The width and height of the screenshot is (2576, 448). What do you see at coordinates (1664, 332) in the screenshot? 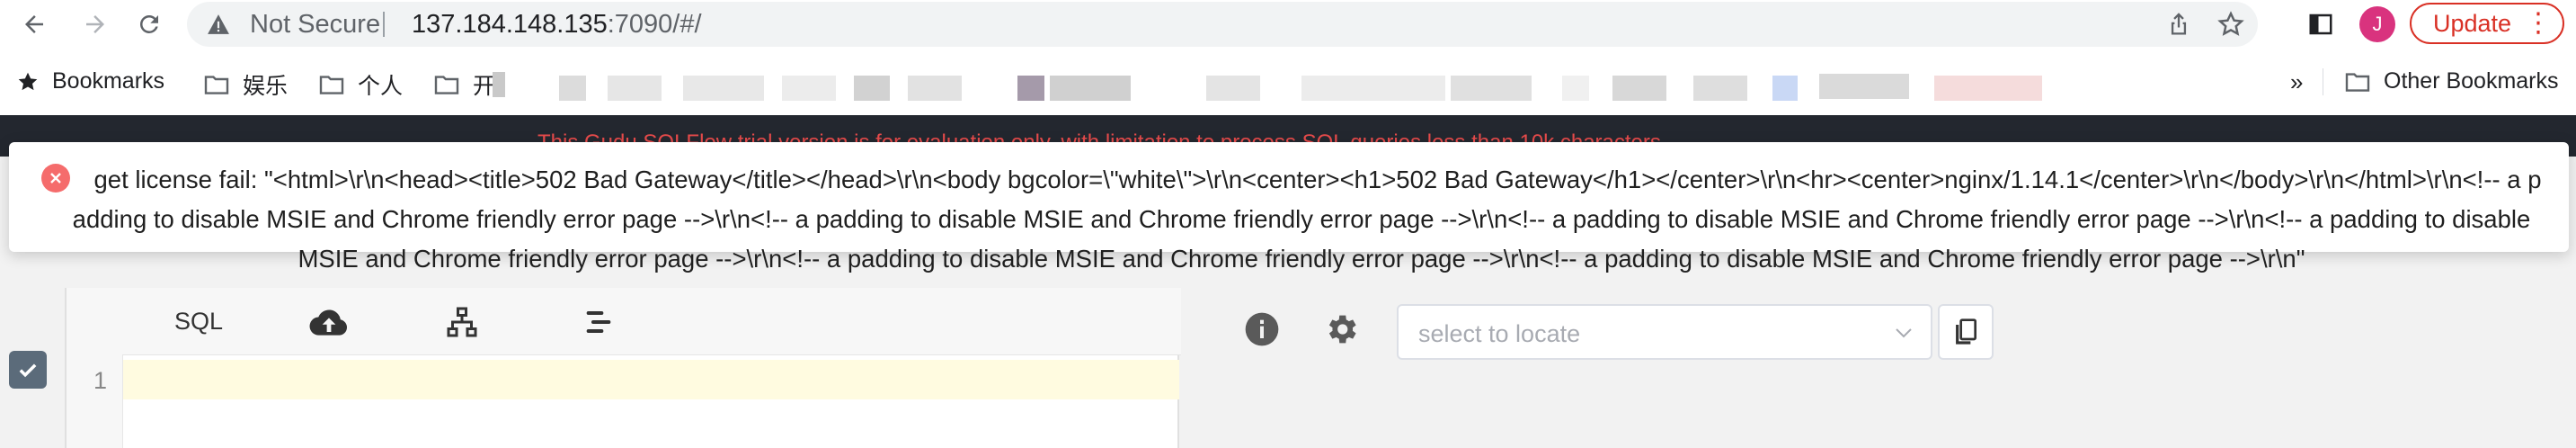
I see `locate-select: select to locate` at bounding box center [1664, 332].